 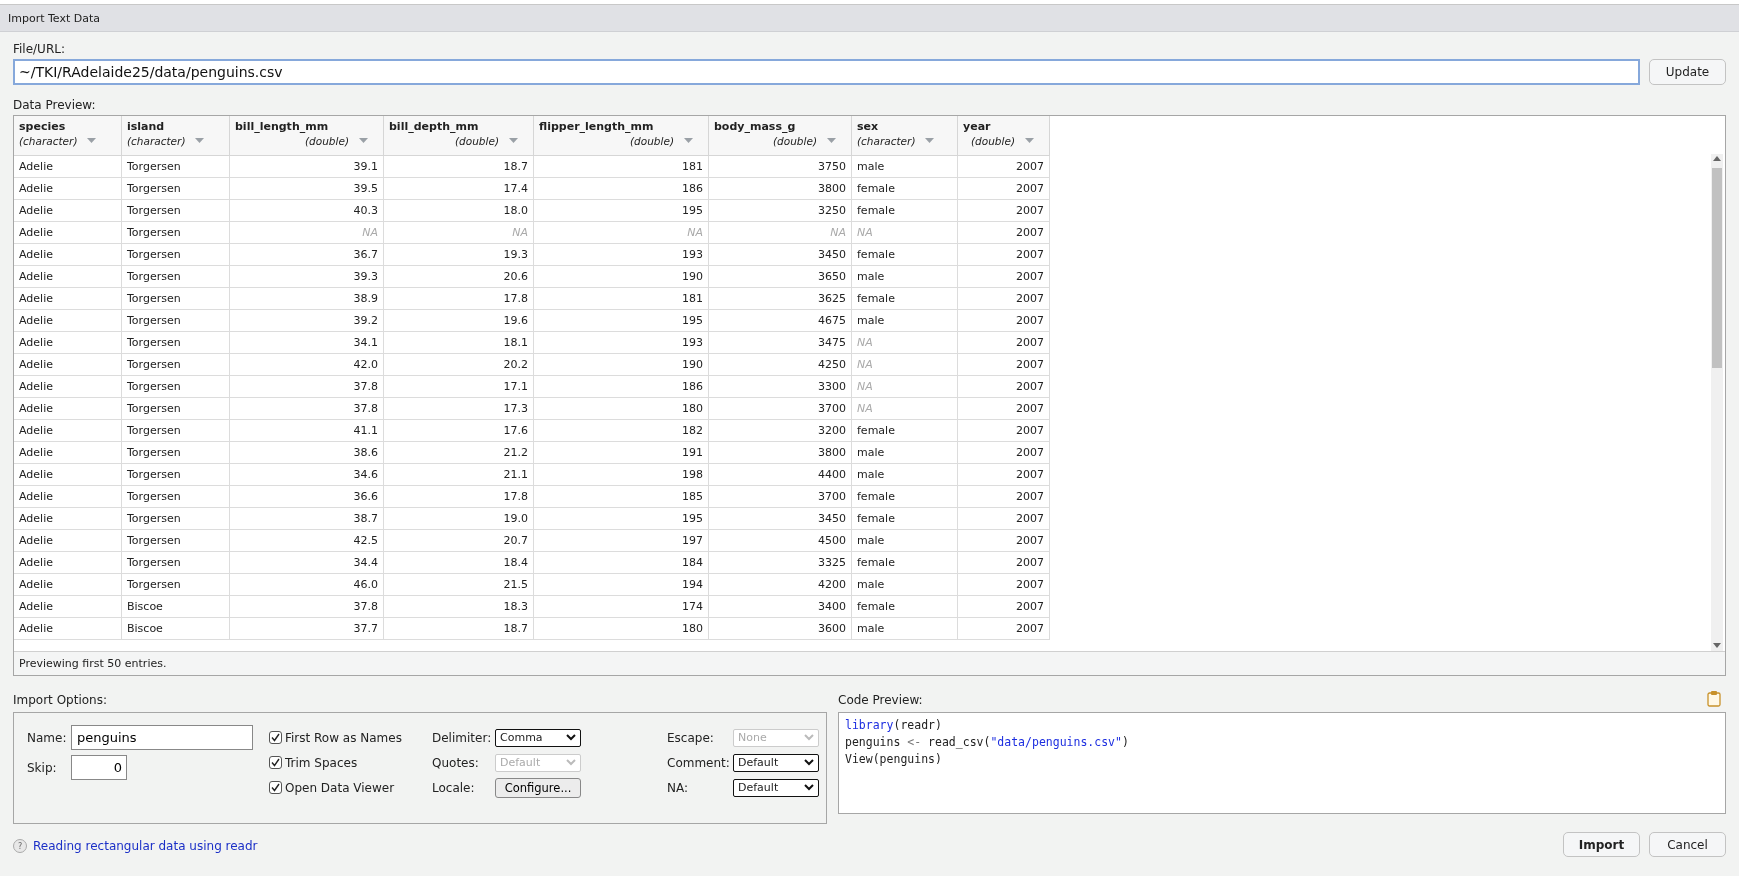 I want to click on import-button: Import, so click(x=1601, y=844).